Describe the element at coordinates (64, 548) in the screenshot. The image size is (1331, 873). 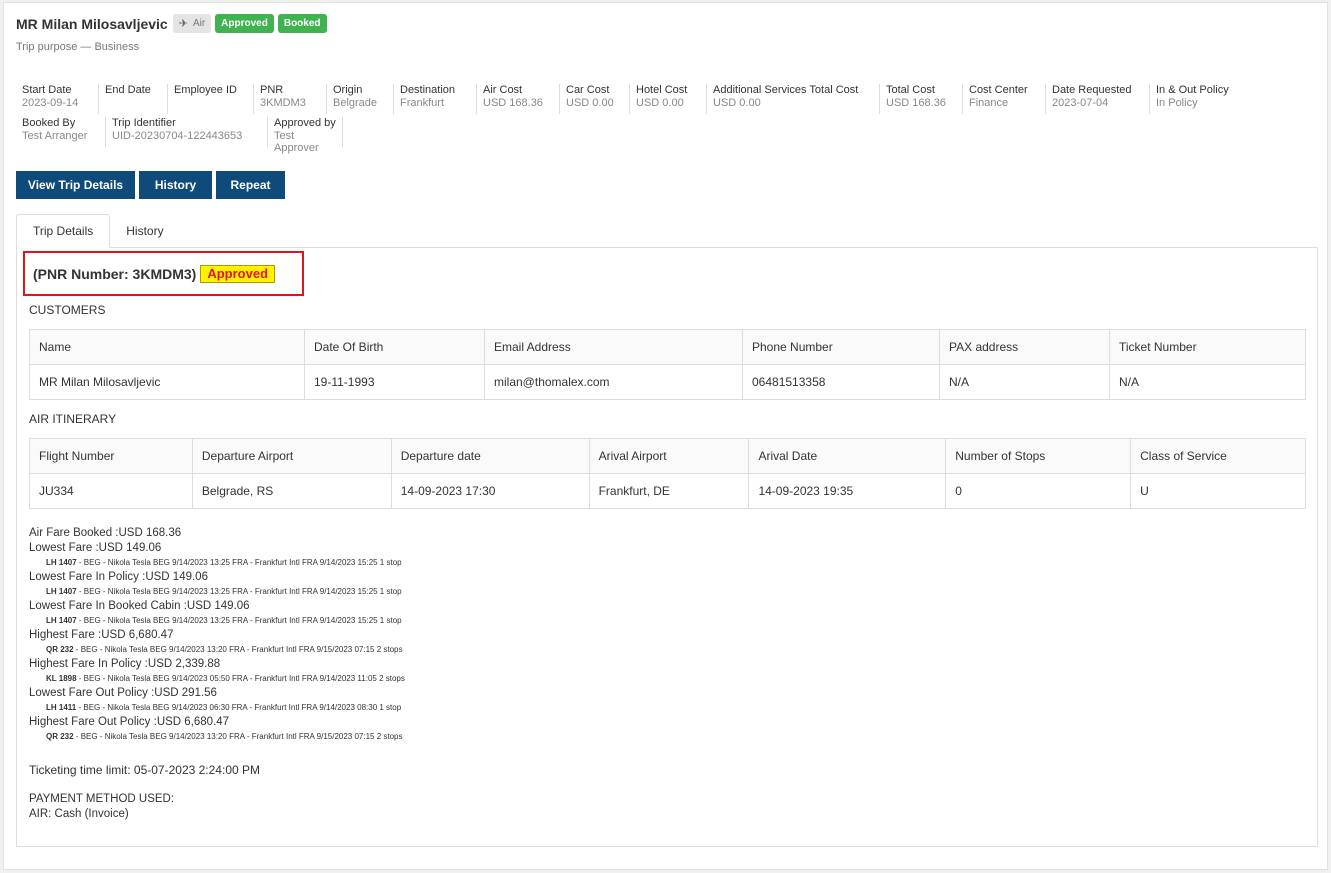
I see `fare-label: Lowest Fare :` at that location.